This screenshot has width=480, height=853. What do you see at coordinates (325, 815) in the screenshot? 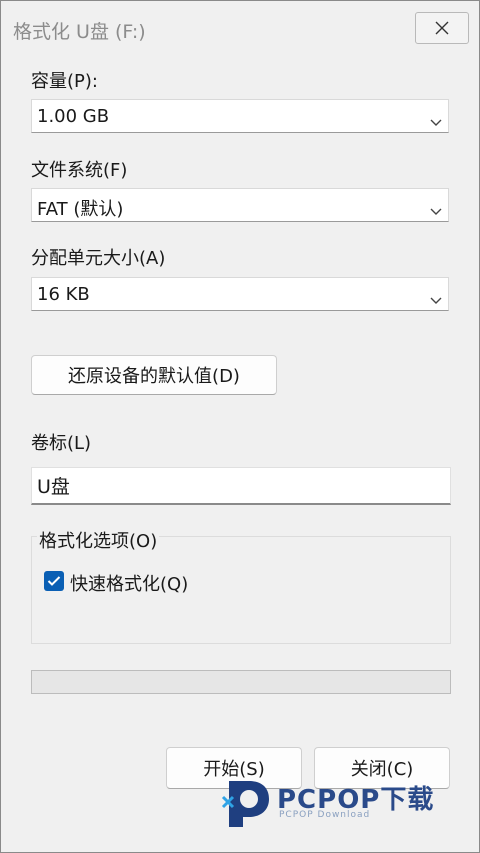
I see `watermark-subtitle: PCPOP Download` at bounding box center [325, 815].